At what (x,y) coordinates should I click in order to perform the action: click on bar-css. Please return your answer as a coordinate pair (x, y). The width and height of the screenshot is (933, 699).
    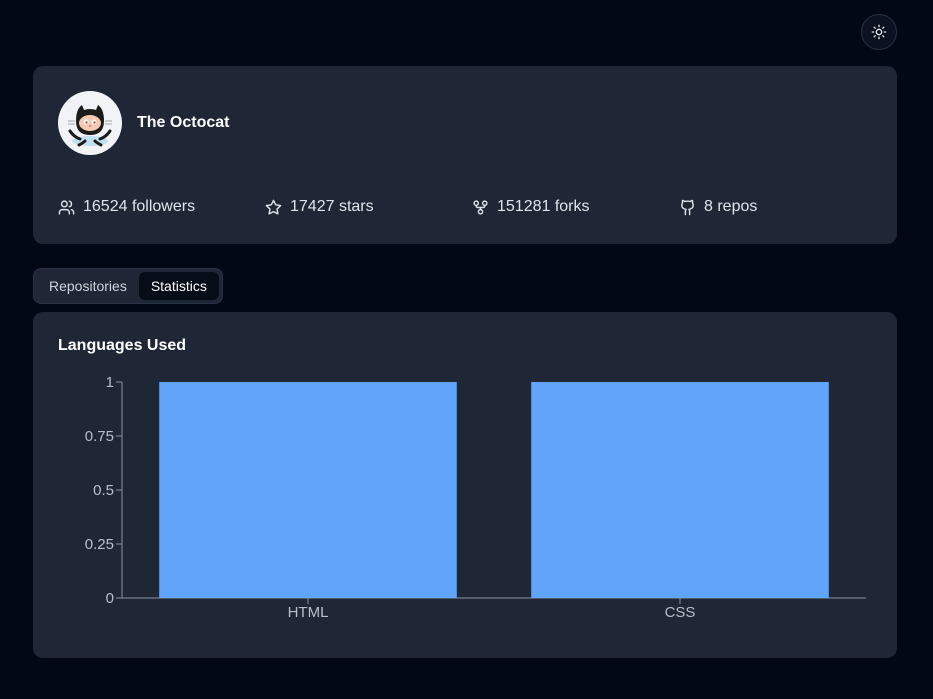
    Looking at the image, I should click on (680, 490).